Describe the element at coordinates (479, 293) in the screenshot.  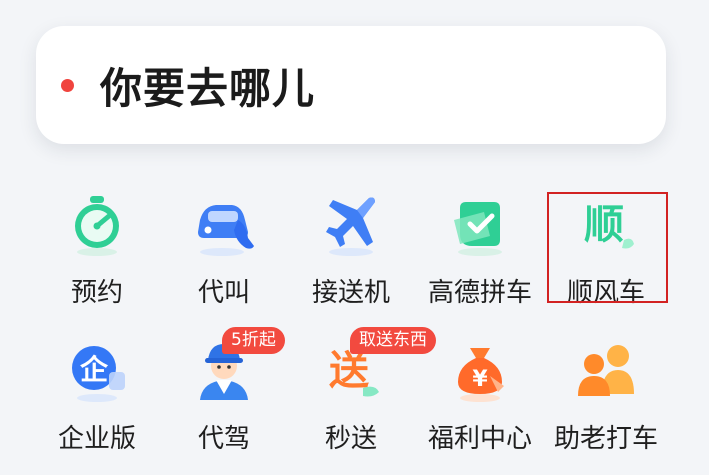
I see `service-label: 高德拼车` at that location.